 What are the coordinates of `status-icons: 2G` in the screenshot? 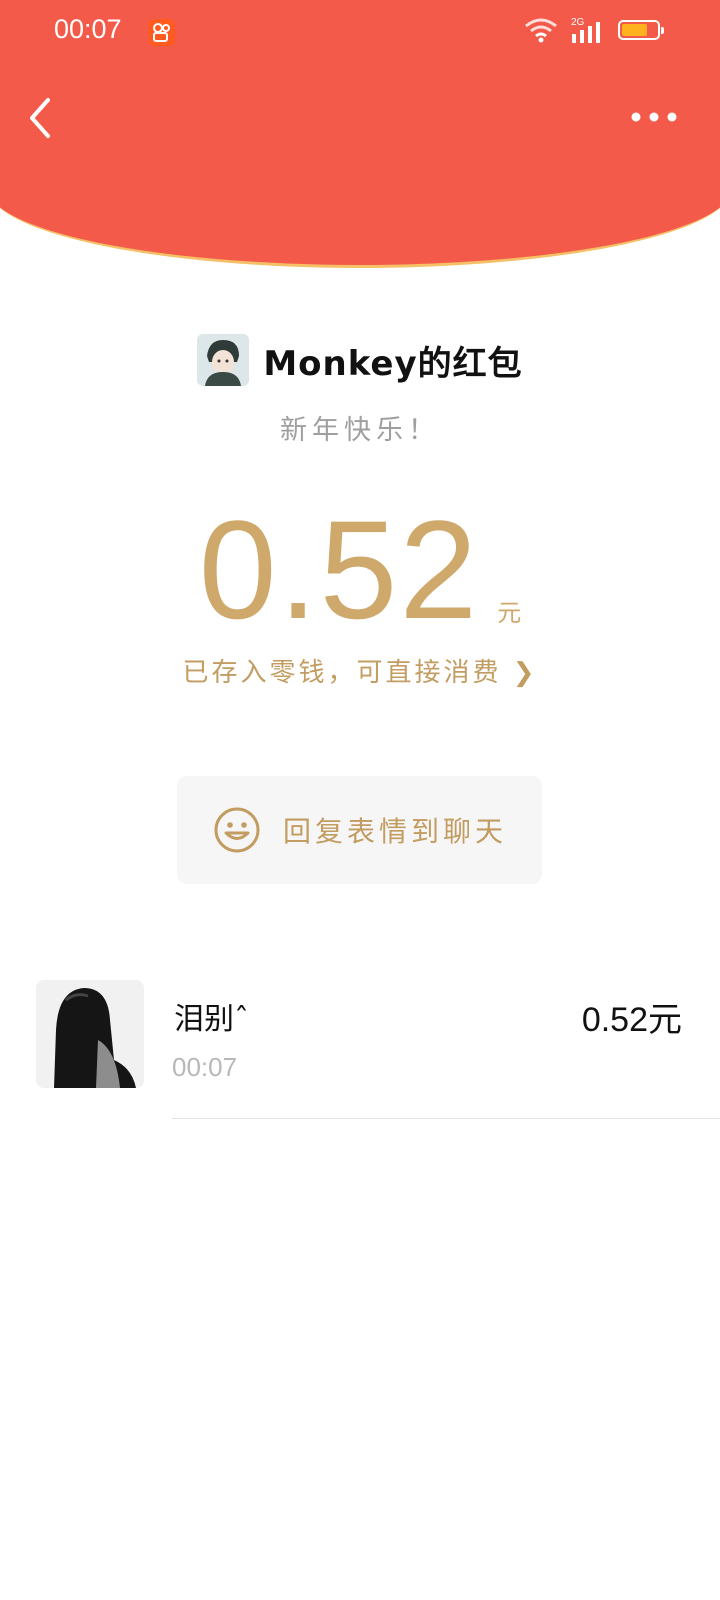 It's located at (594, 30).